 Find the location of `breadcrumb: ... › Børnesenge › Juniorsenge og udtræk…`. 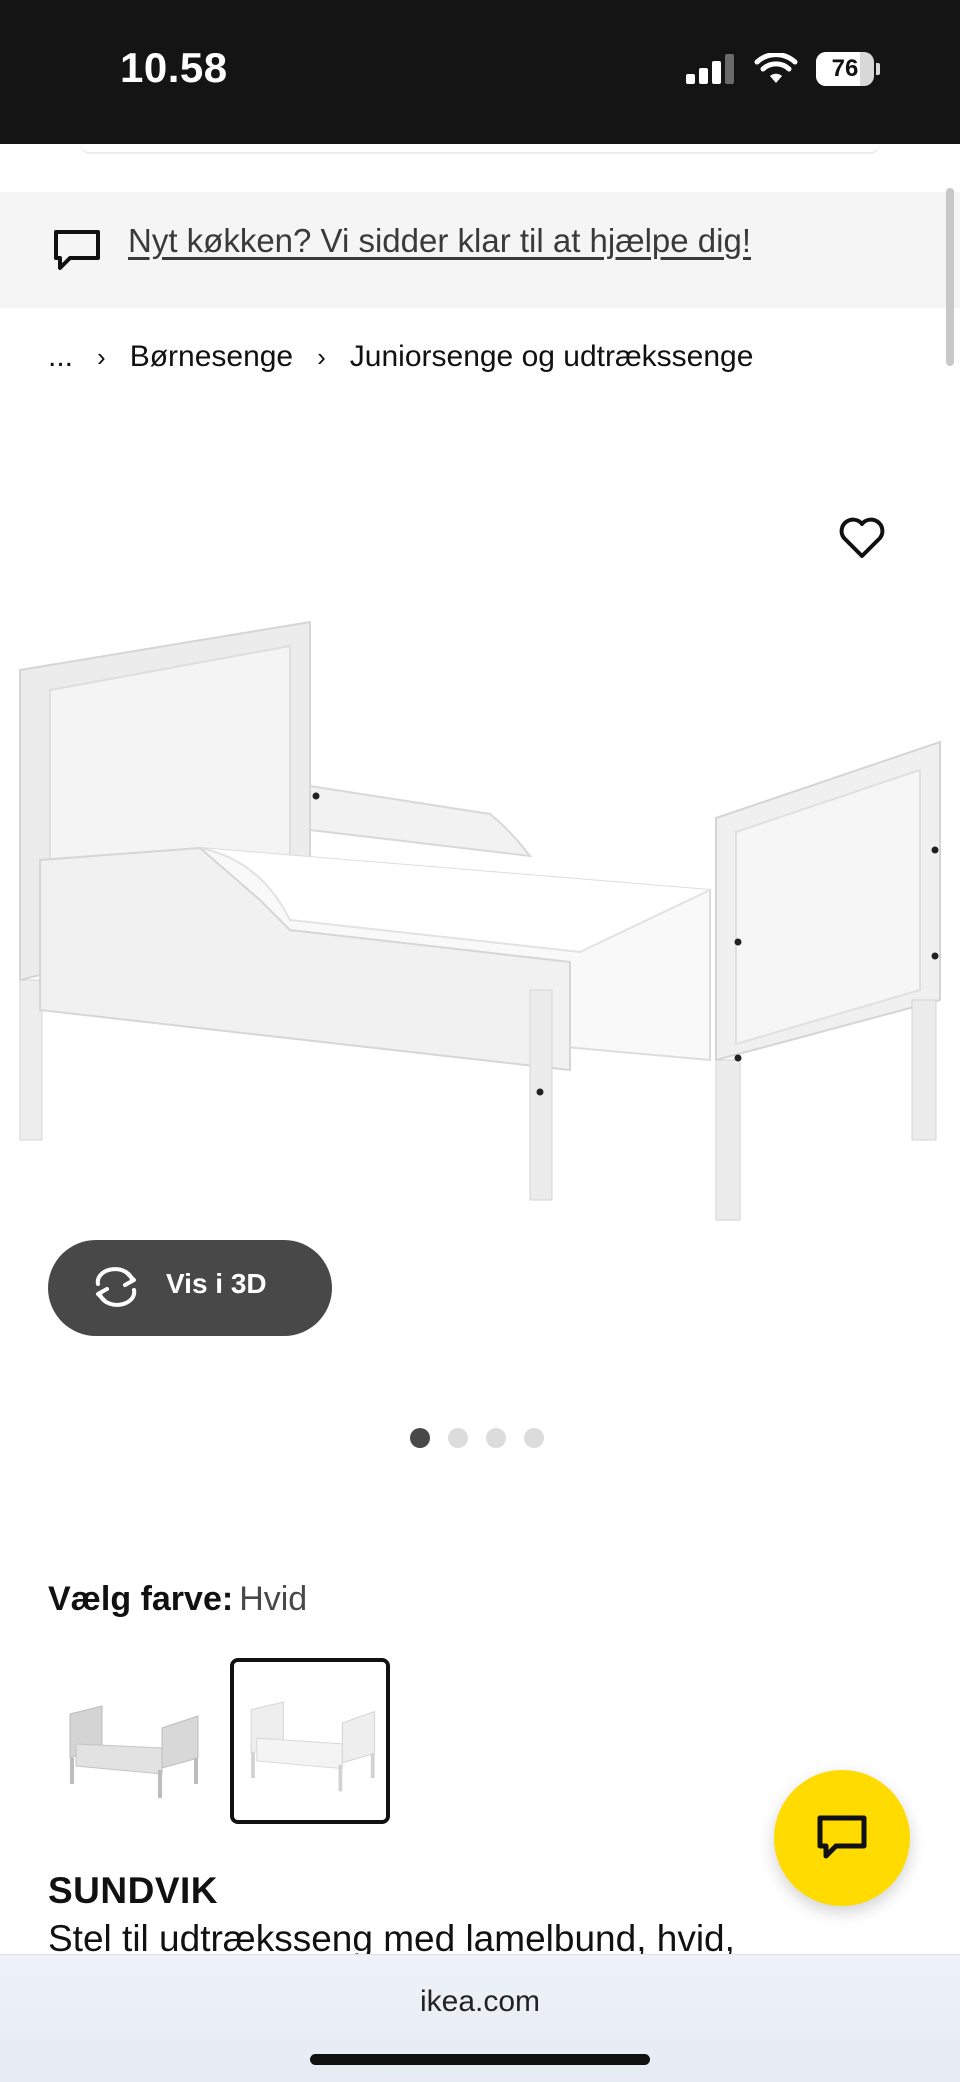

breadcrumb: ... › Børnesenge › Juniorsenge og udtræk… is located at coordinates (400, 357).